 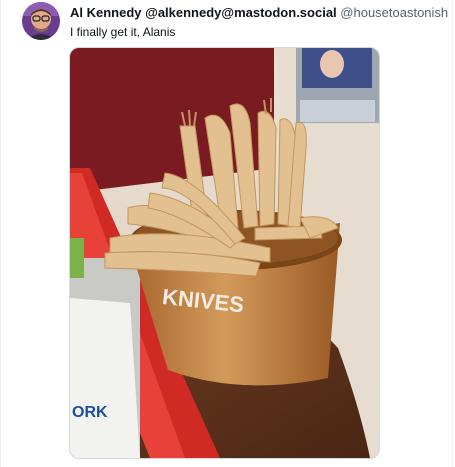 What do you see at coordinates (123, 32) in the screenshot?
I see `tweet-text: I finally get it, Alanis` at bounding box center [123, 32].